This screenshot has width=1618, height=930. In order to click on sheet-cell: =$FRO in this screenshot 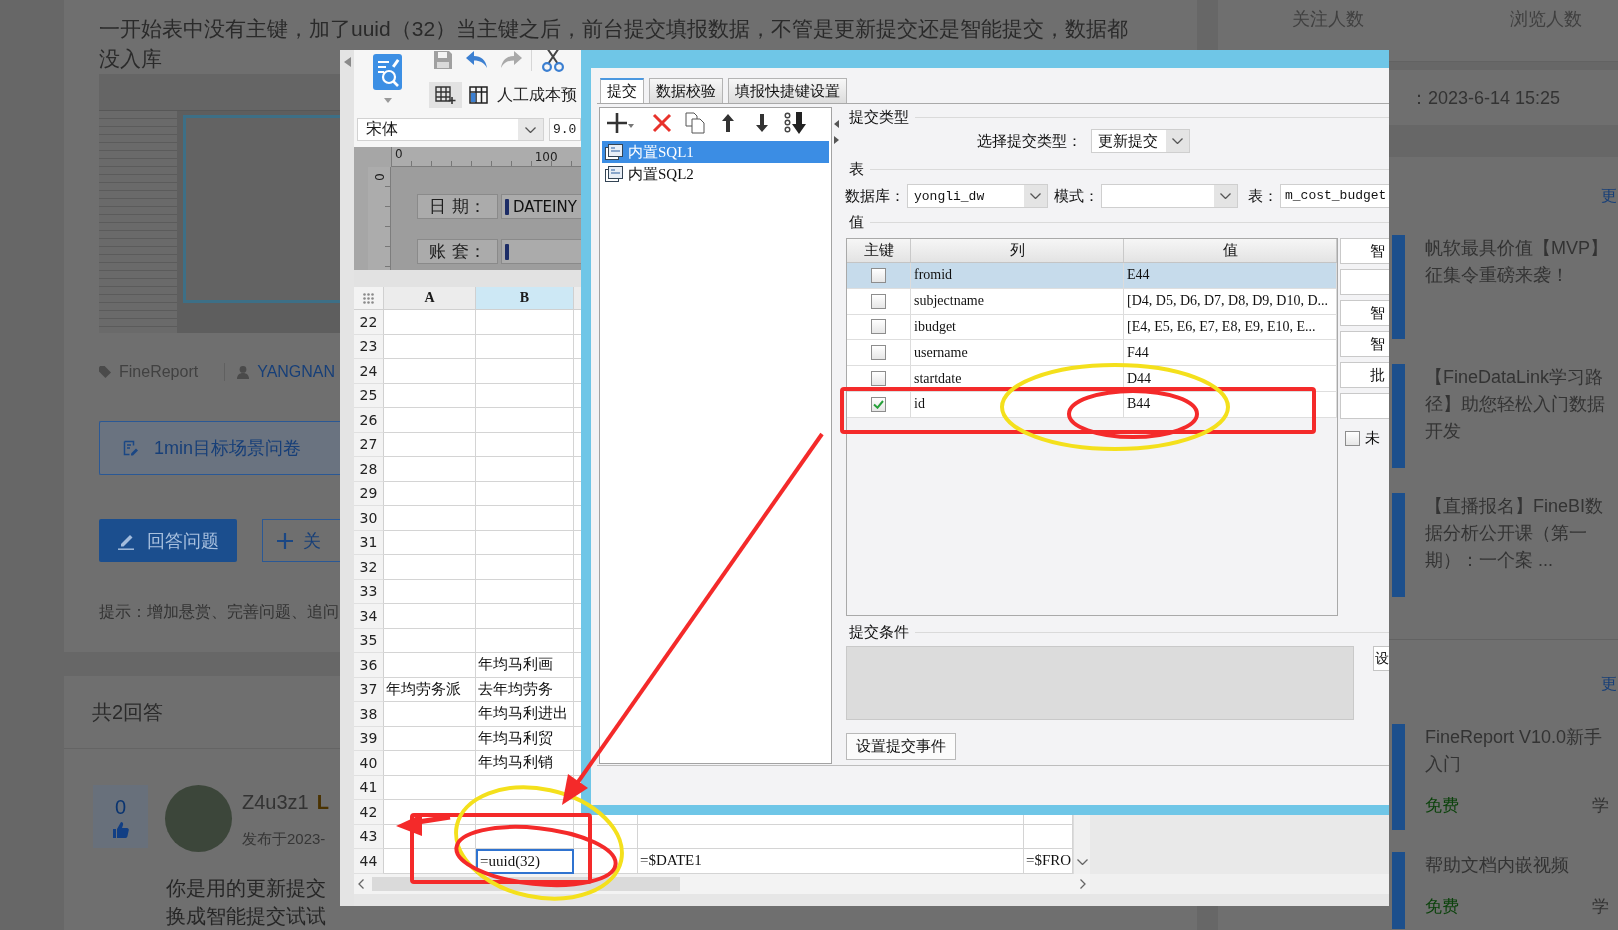, I will do `click(1048, 861)`.